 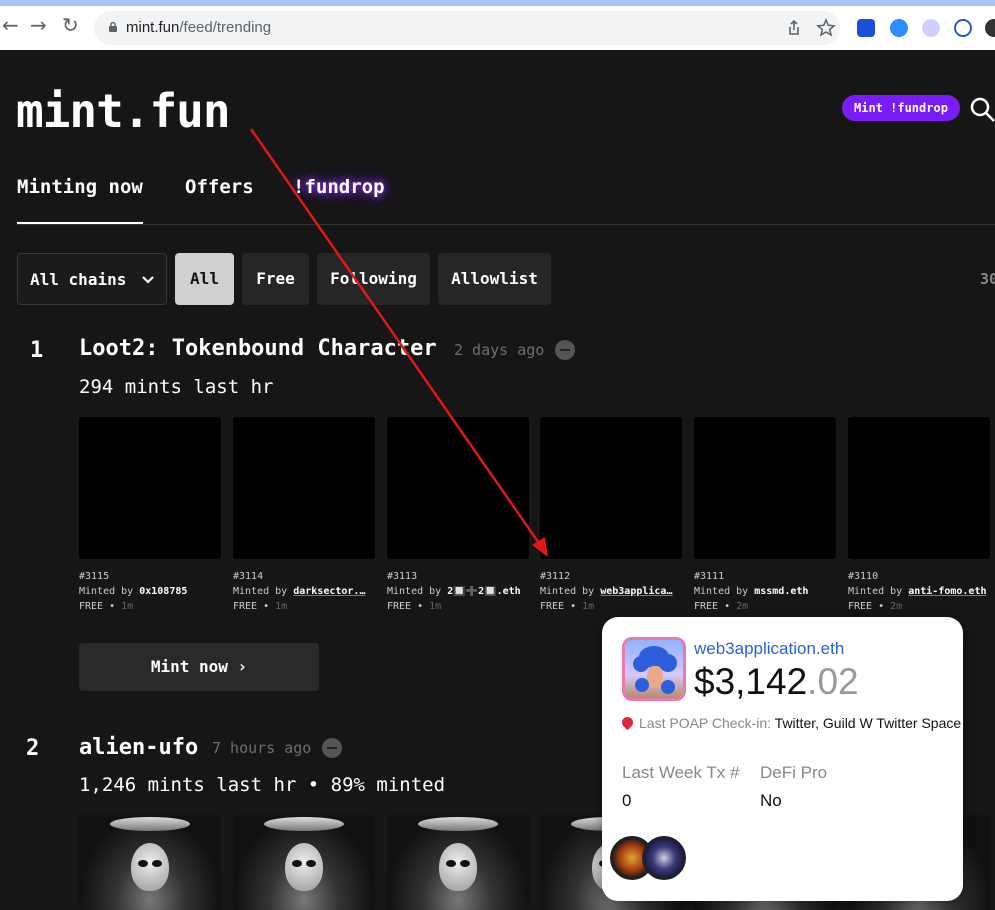 I want to click on filter-free: Free, so click(x=275, y=279).